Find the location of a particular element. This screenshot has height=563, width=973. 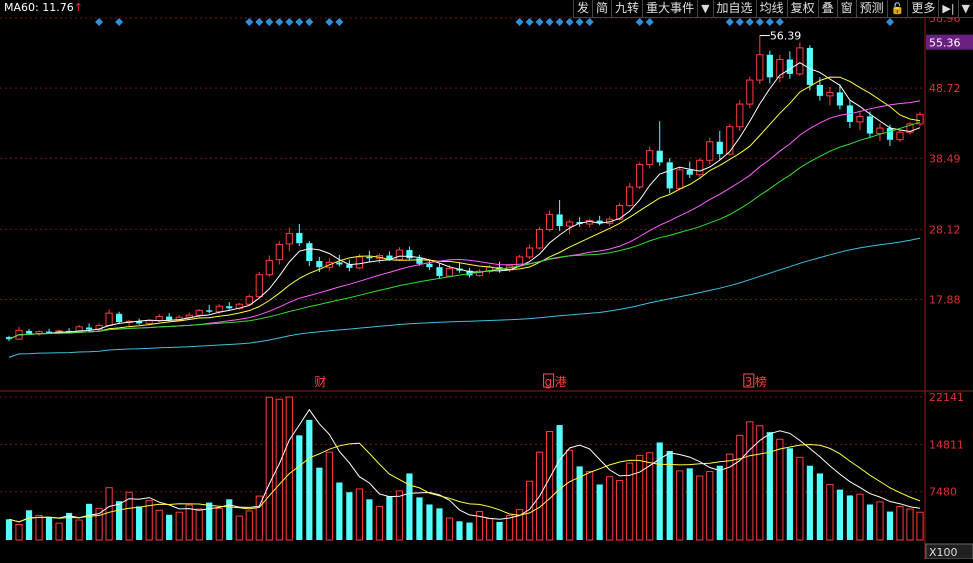

major-events-button: 重大事件 is located at coordinates (670, 9).